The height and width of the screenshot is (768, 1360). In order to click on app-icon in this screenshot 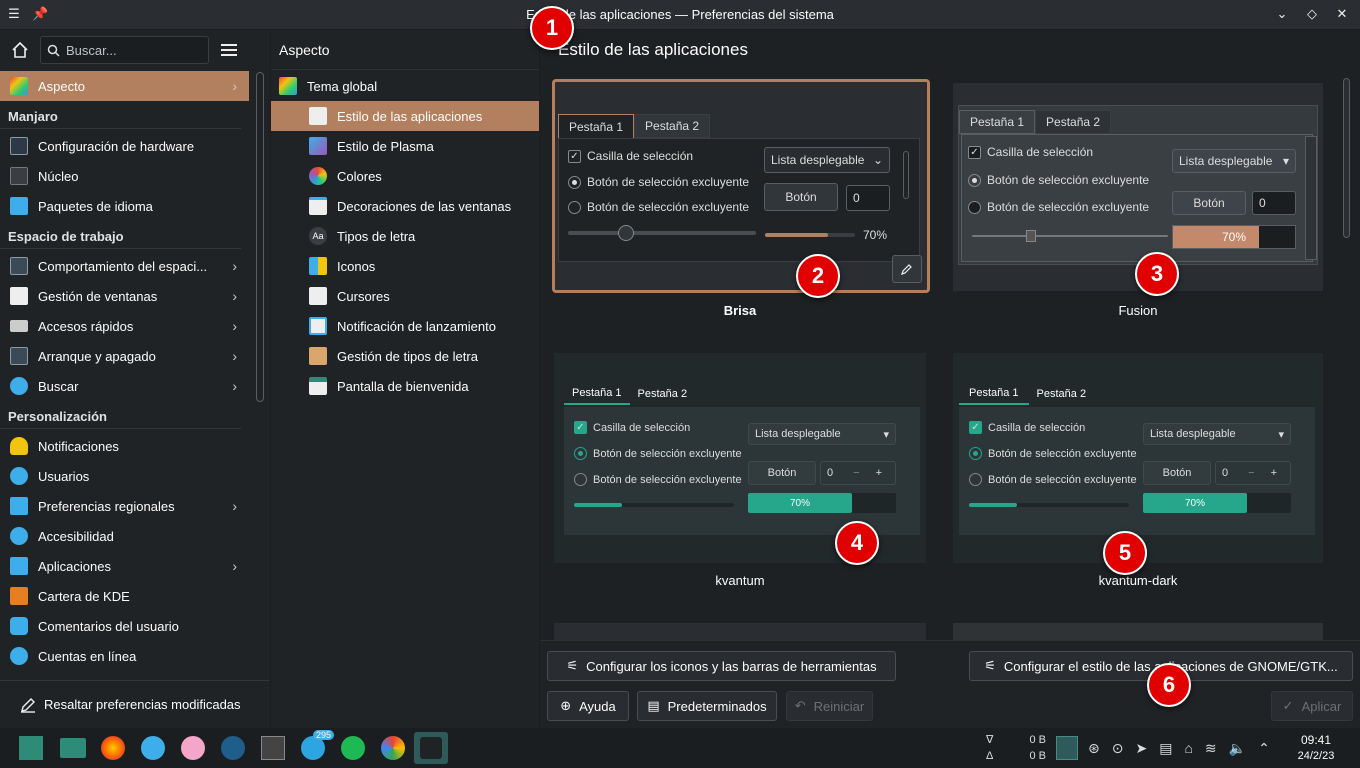, I will do `click(193, 748)`.